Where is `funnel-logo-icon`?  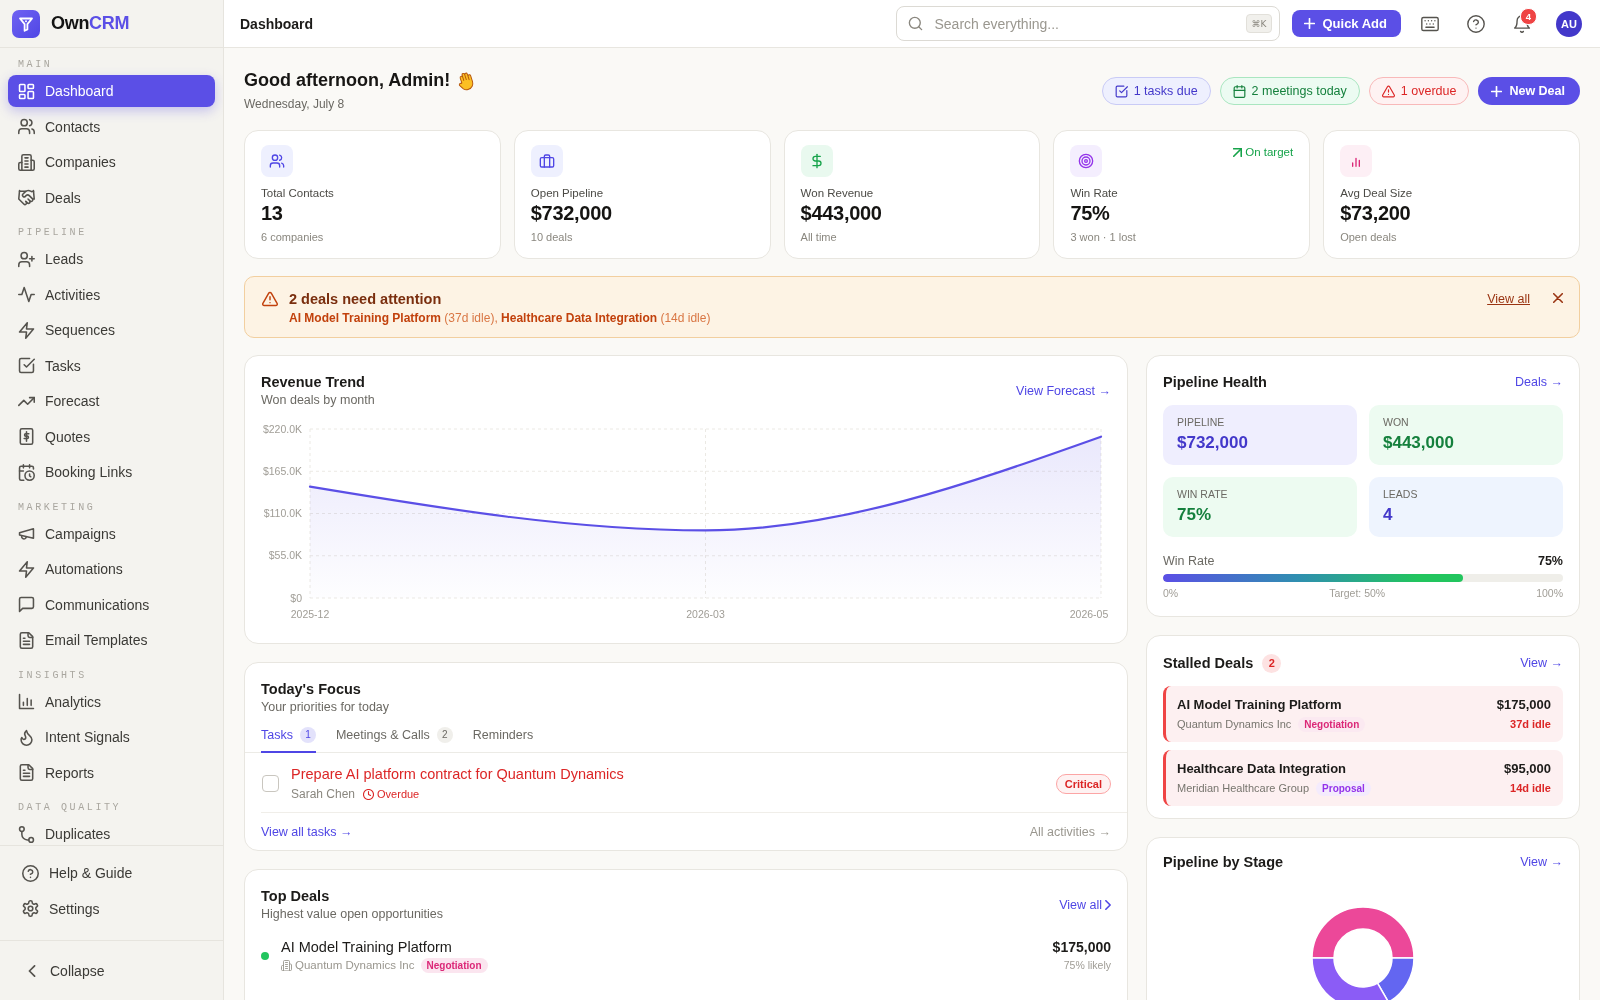
funnel-logo-icon is located at coordinates (26, 23).